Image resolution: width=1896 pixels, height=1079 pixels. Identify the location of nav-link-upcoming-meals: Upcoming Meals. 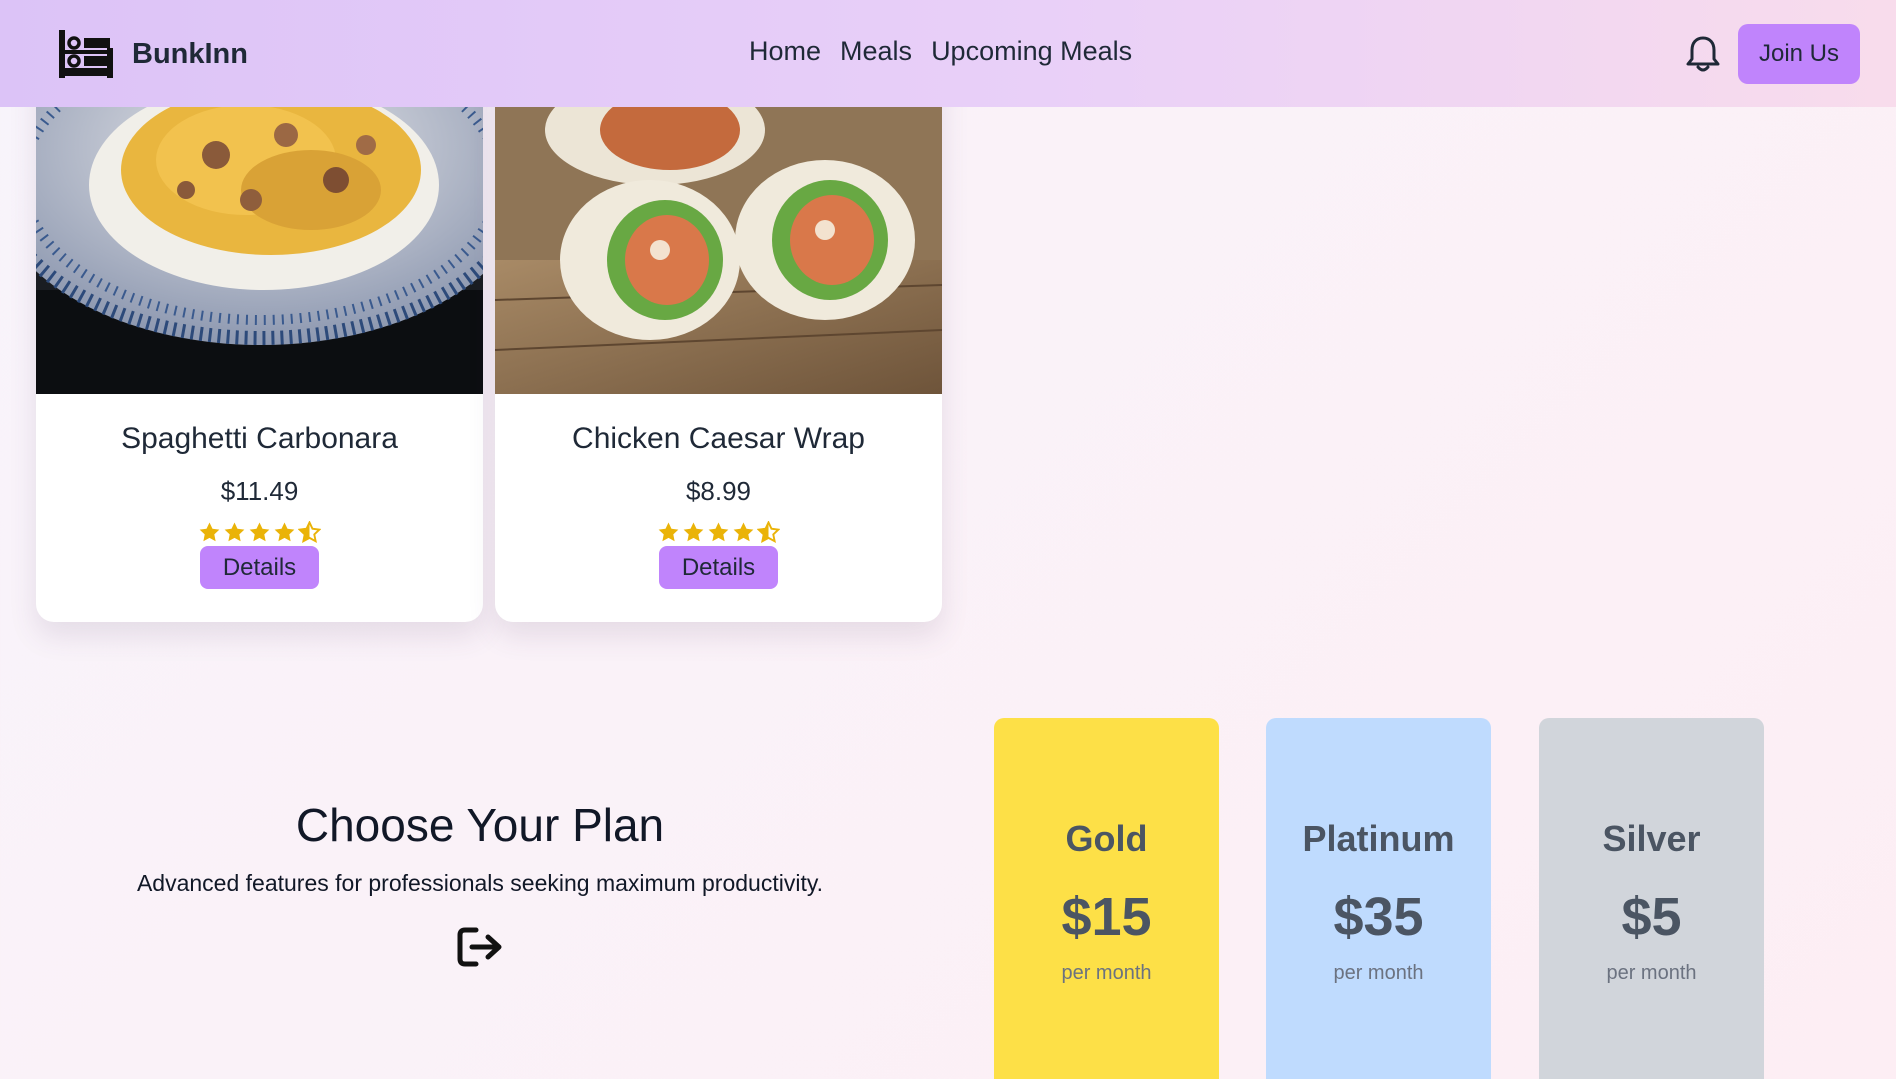
(1031, 51).